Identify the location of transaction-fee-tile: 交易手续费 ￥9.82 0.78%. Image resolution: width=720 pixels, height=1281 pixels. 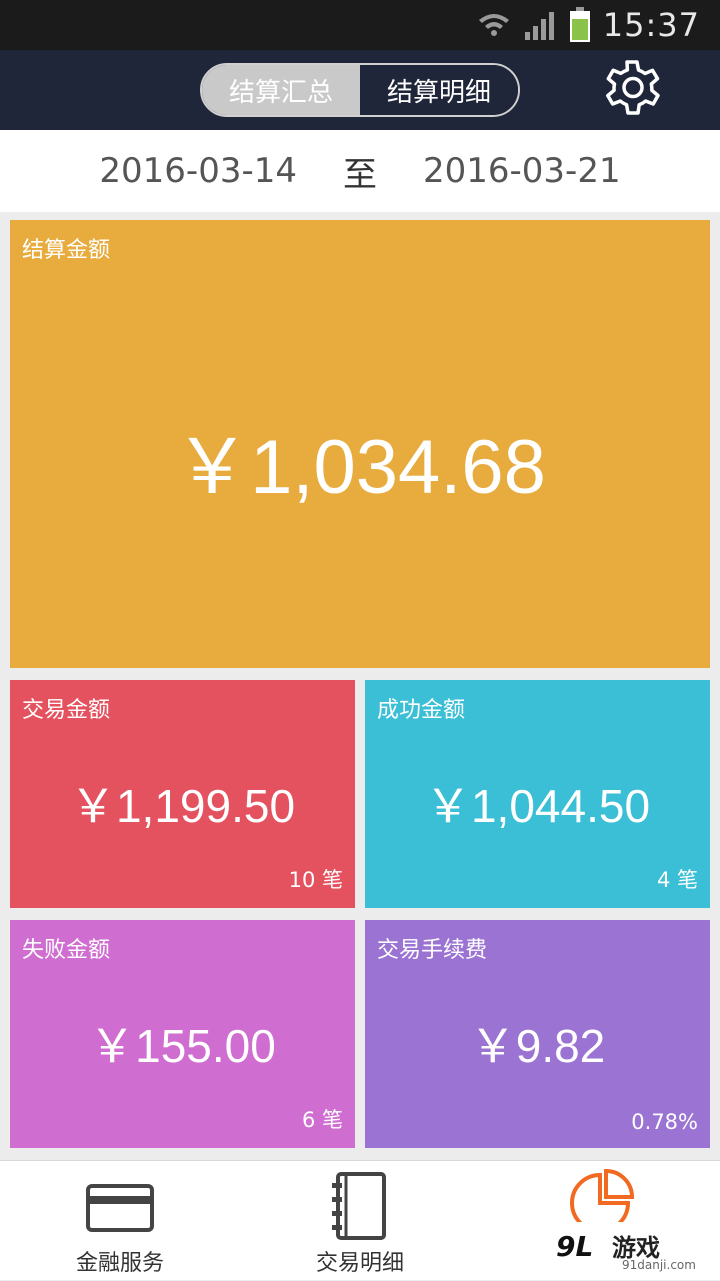
(537, 1034).